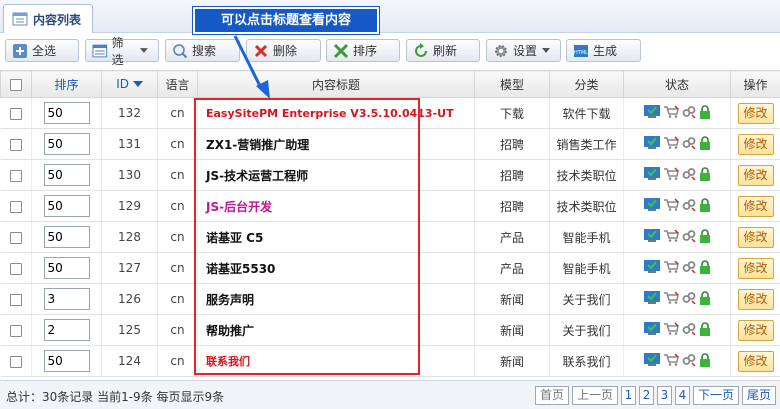 This screenshot has width=780, height=409. What do you see at coordinates (66, 84) in the screenshot?
I see `header-order: 排序` at bounding box center [66, 84].